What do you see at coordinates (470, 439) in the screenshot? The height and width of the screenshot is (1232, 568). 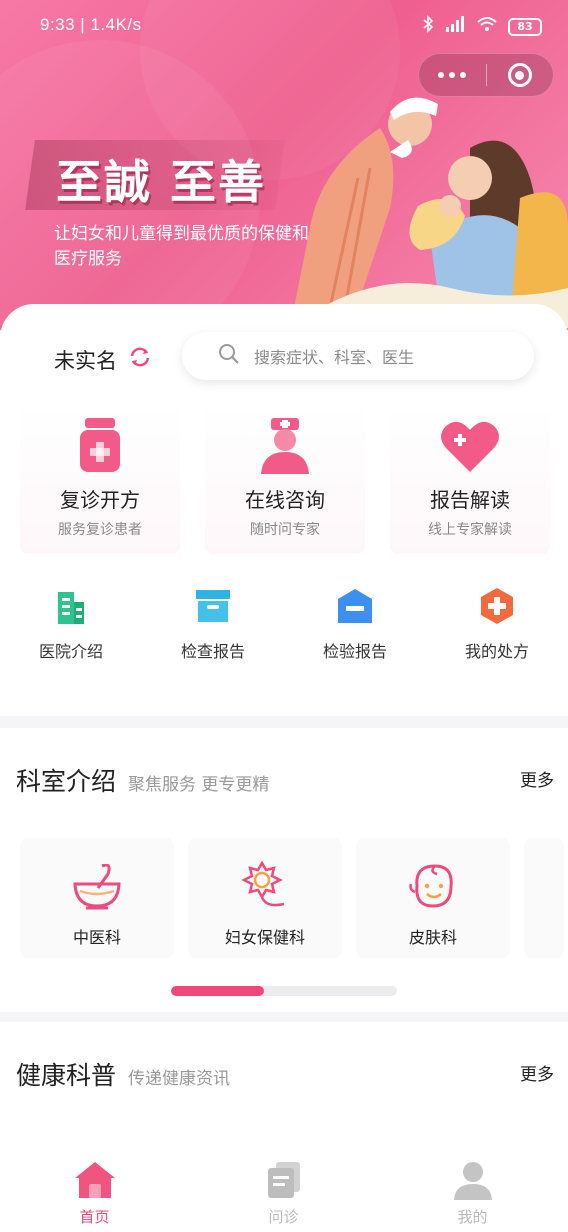 I see `heart-icon` at bounding box center [470, 439].